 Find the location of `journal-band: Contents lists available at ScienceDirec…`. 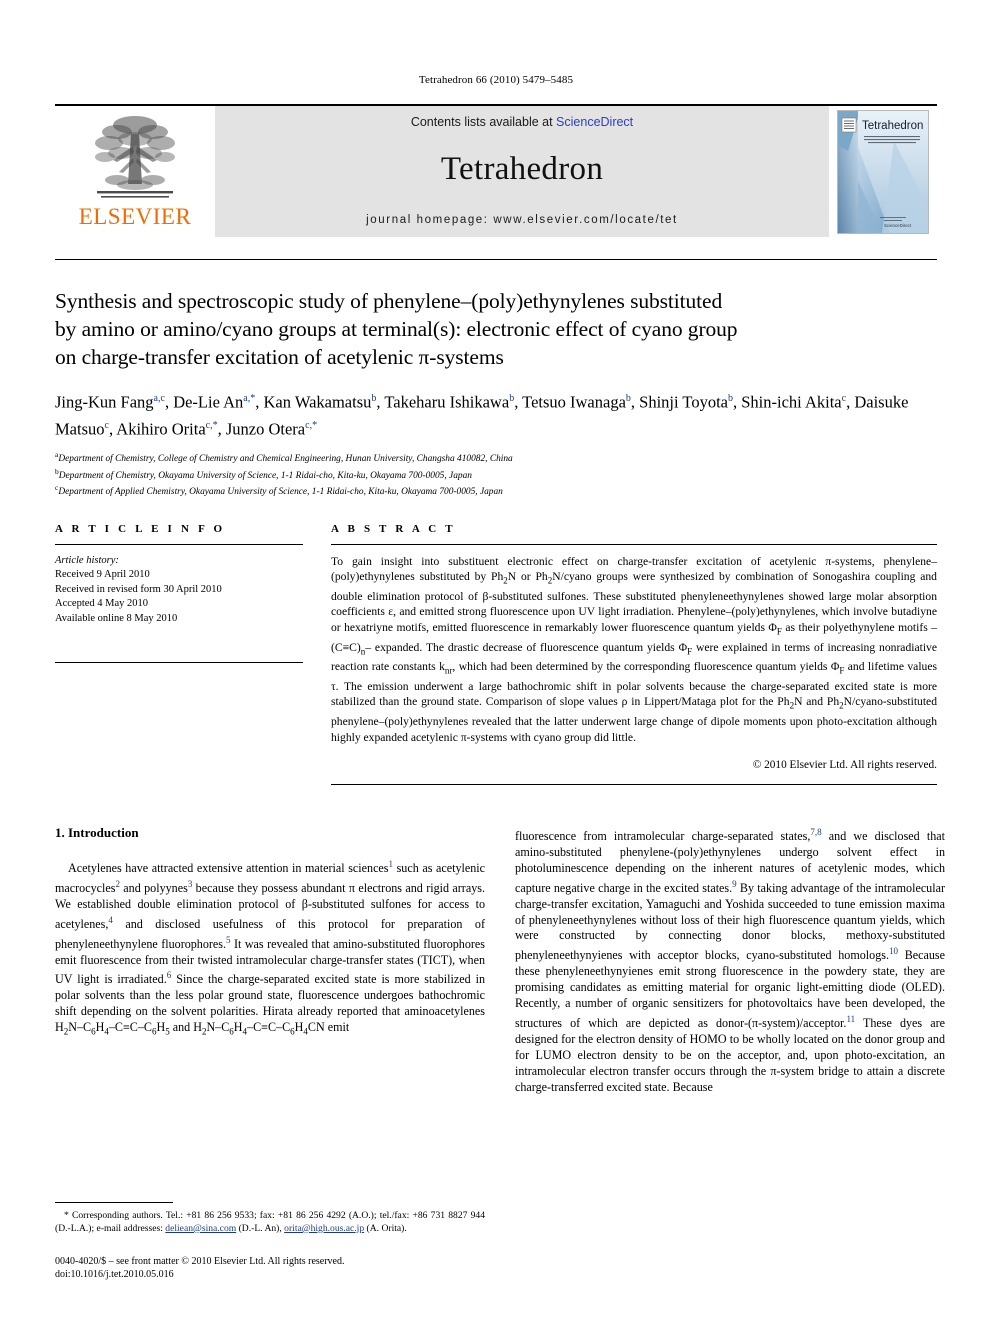

journal-band: Contents lists available at ScienceDirec… is located at coordinates (522, 171).